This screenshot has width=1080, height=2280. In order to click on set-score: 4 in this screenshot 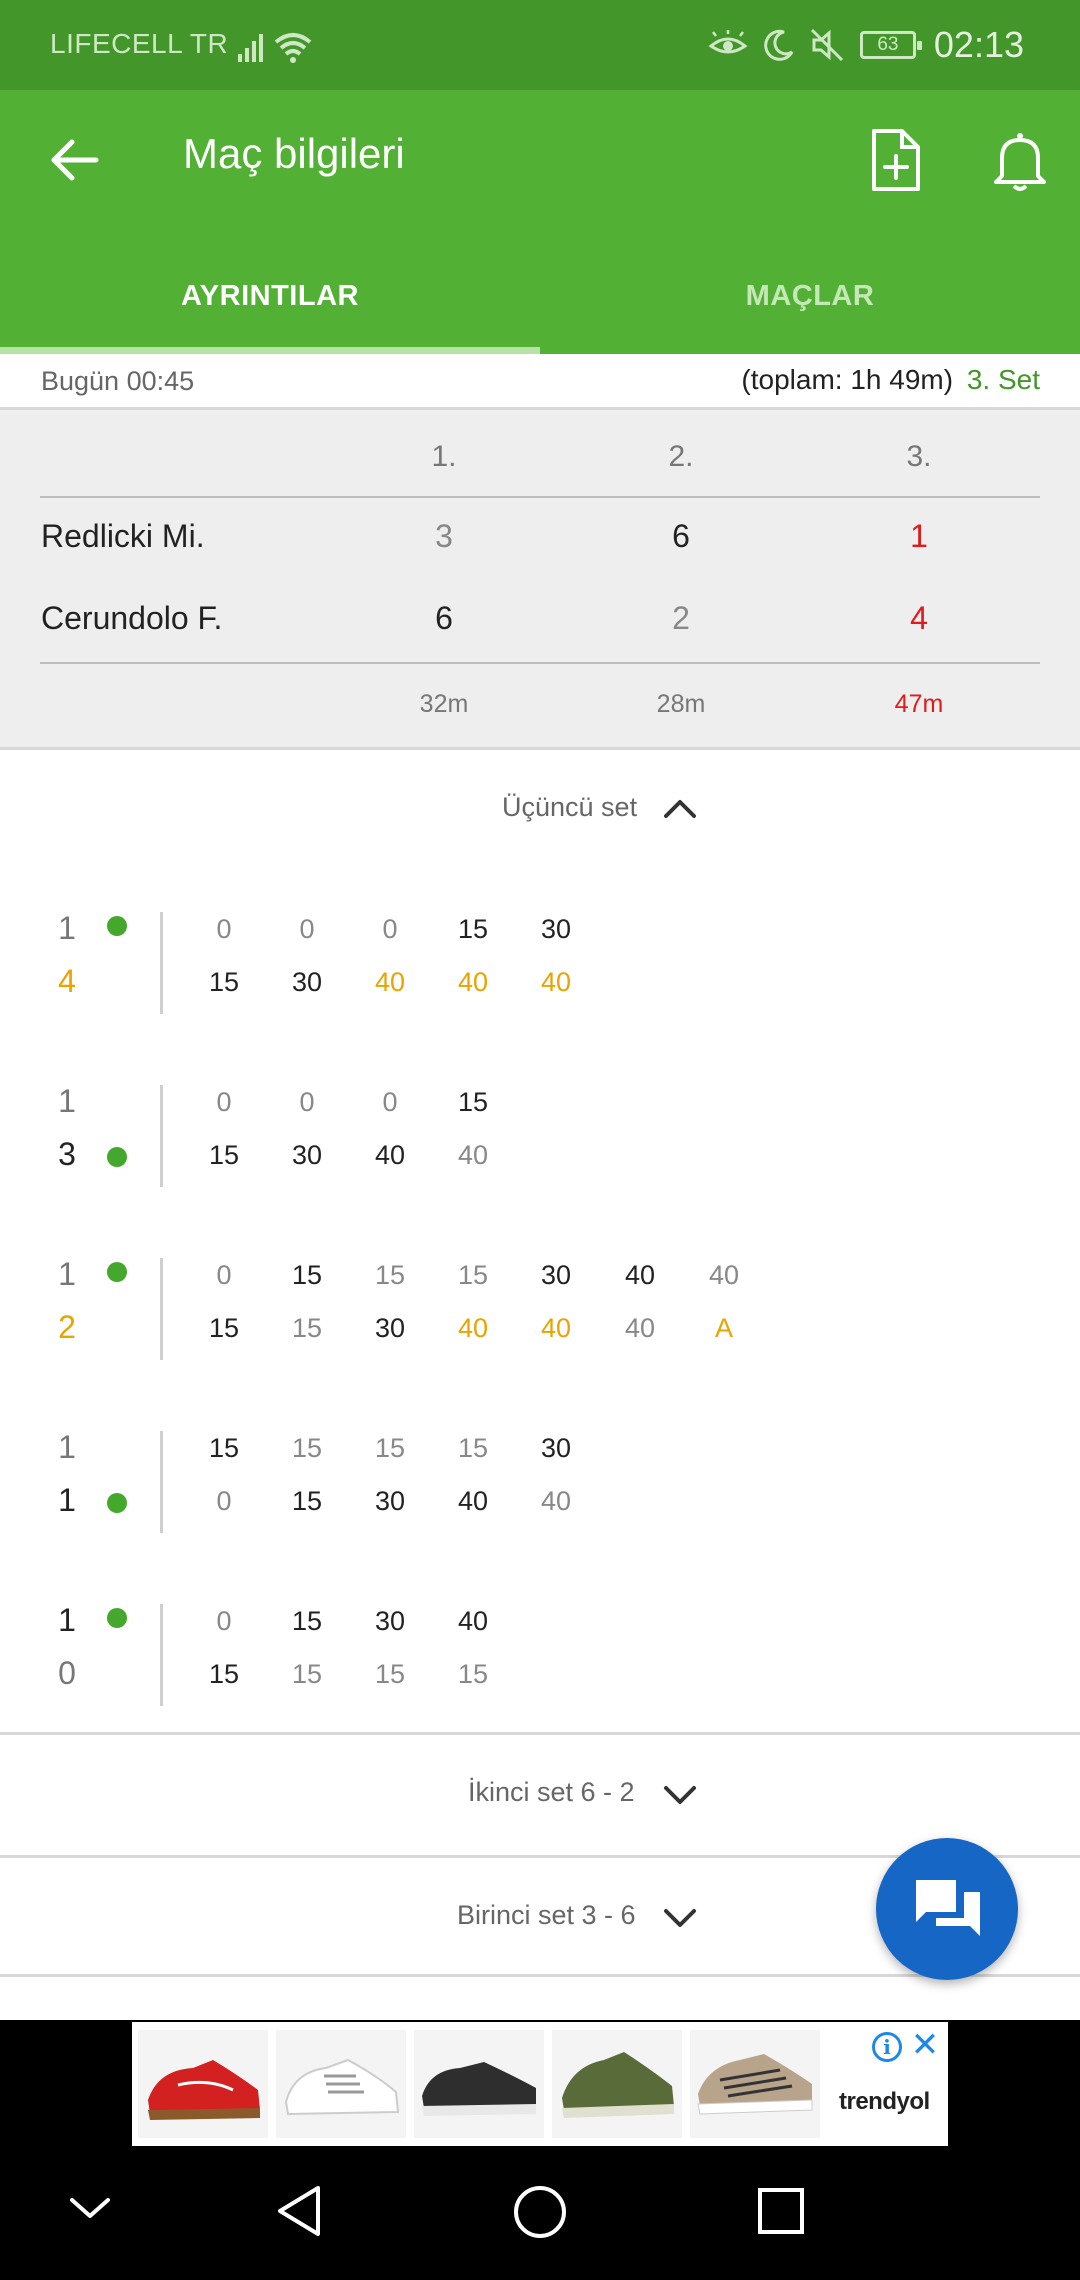, I will do `click(919, 618)`.